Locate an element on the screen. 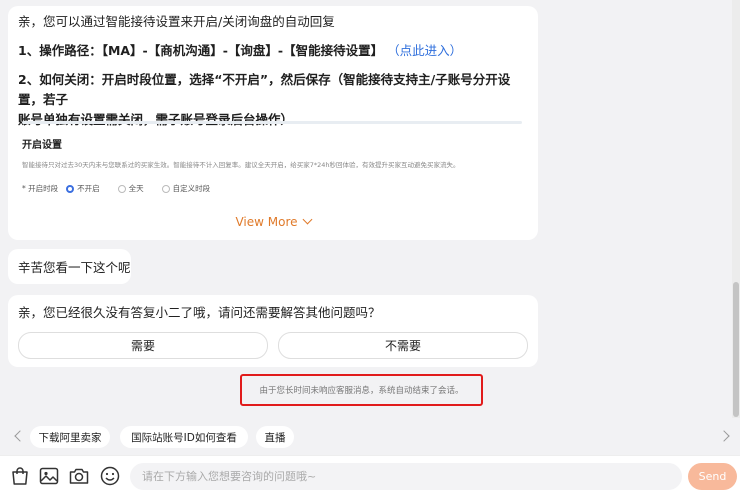 The width and height of the screenshot is (740, 496). preview-radio-group: * 开启时段 不开启 全天 自定义时段 is located at coordinates (272, 188).